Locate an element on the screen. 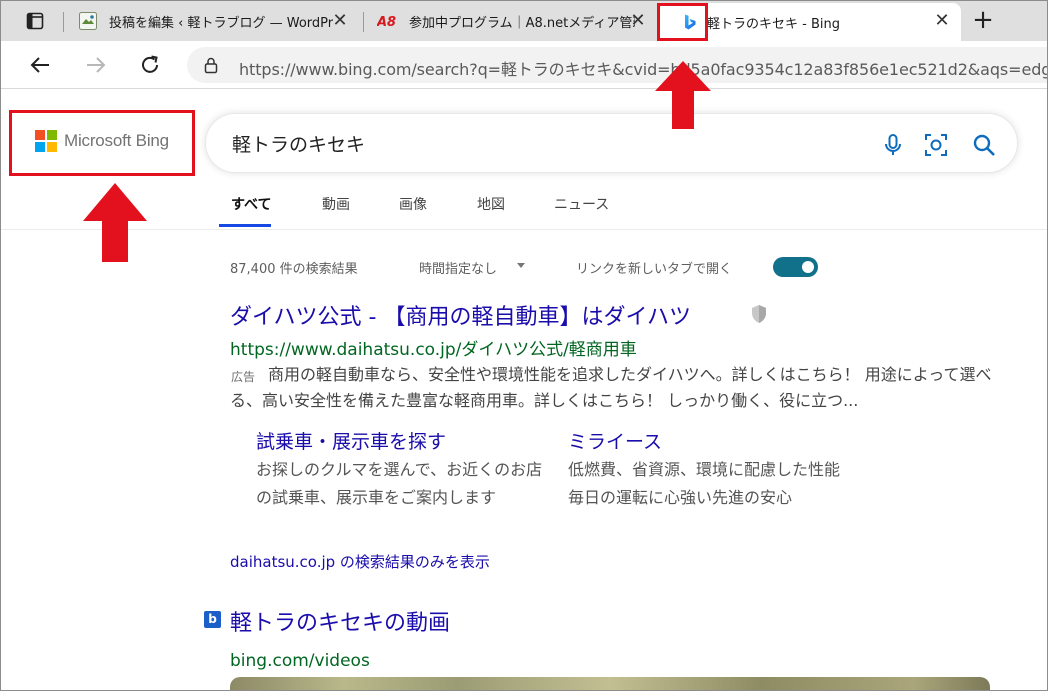  video-section-title-link: 軽トラのキセキの動画 is located at coordinates (340, 621).